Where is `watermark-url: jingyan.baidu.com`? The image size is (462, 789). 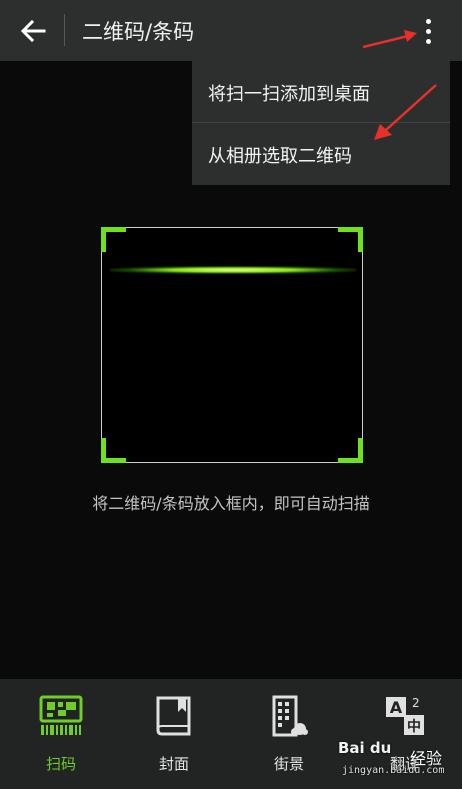 watermark-url: jingyan.baidu.com is located at coordinates (393, 770).